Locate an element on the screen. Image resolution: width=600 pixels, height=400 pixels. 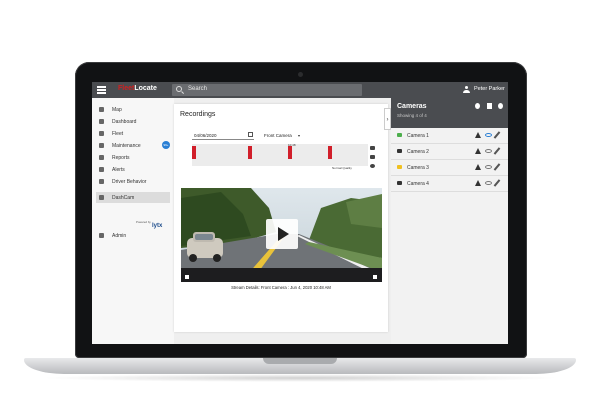
laptop-shadow is located at coordinates (300, 378).